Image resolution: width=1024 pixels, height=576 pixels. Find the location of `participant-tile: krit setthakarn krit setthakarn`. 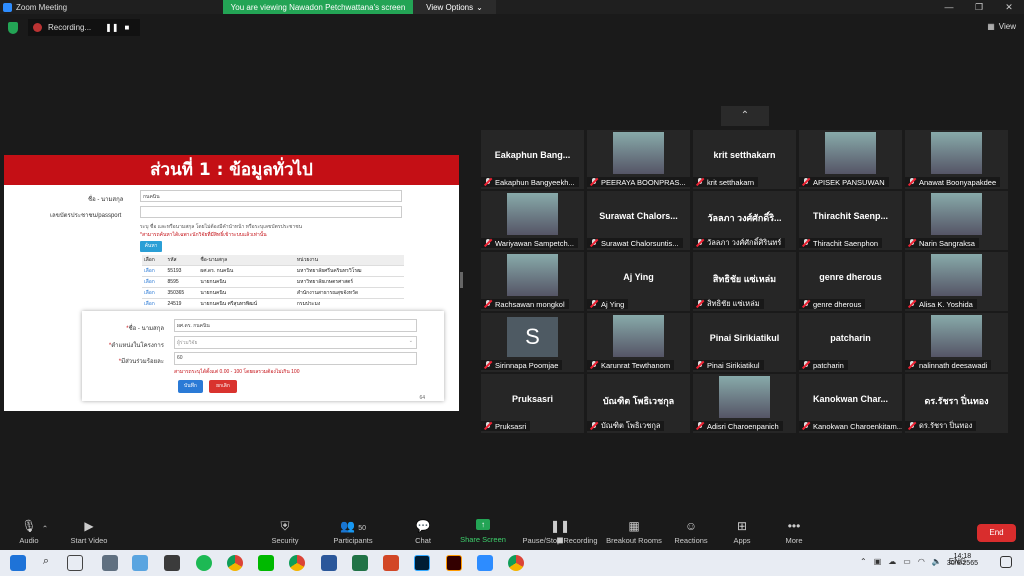

participant-tile: krit setthakarn krit setthakarn is located at coordinates (744, 159).